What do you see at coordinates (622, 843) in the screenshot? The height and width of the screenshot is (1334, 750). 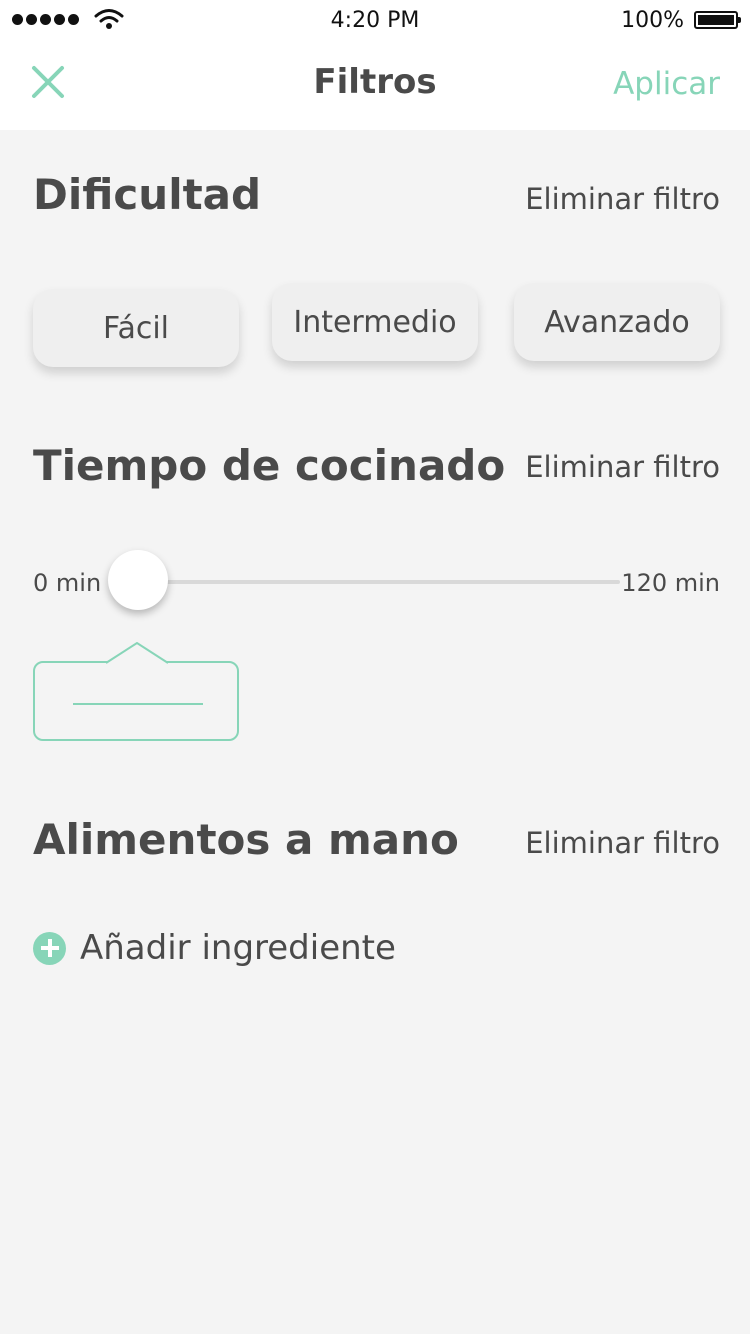 I see `ingredients-remove-filter-button: Eliminar filtro` at bounding box center [622, 843].